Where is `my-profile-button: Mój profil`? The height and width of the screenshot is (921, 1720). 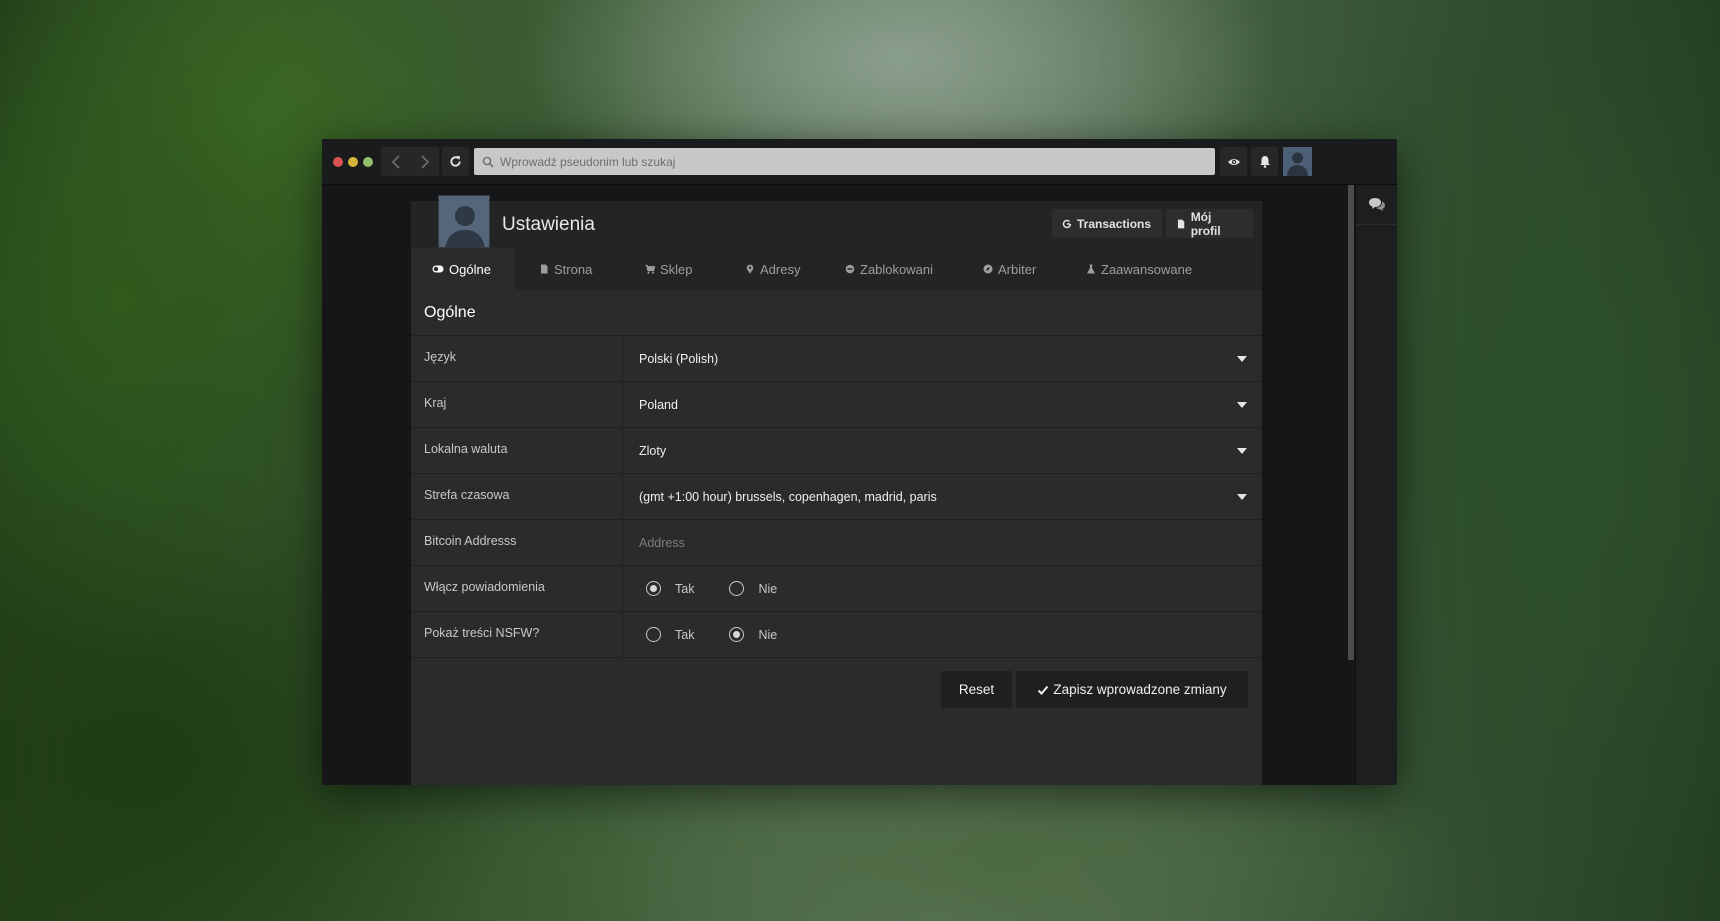 my-profile-button: Mój profil is located at coordinates (1209, 223).